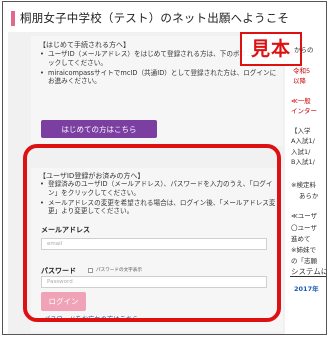 Image resolution: width=330 pixels, height=338 pixels. Describe the element at coordinates (304, 216) in the screenshot. I see `sidebar-fragment: ≪ユーザ` at that location.